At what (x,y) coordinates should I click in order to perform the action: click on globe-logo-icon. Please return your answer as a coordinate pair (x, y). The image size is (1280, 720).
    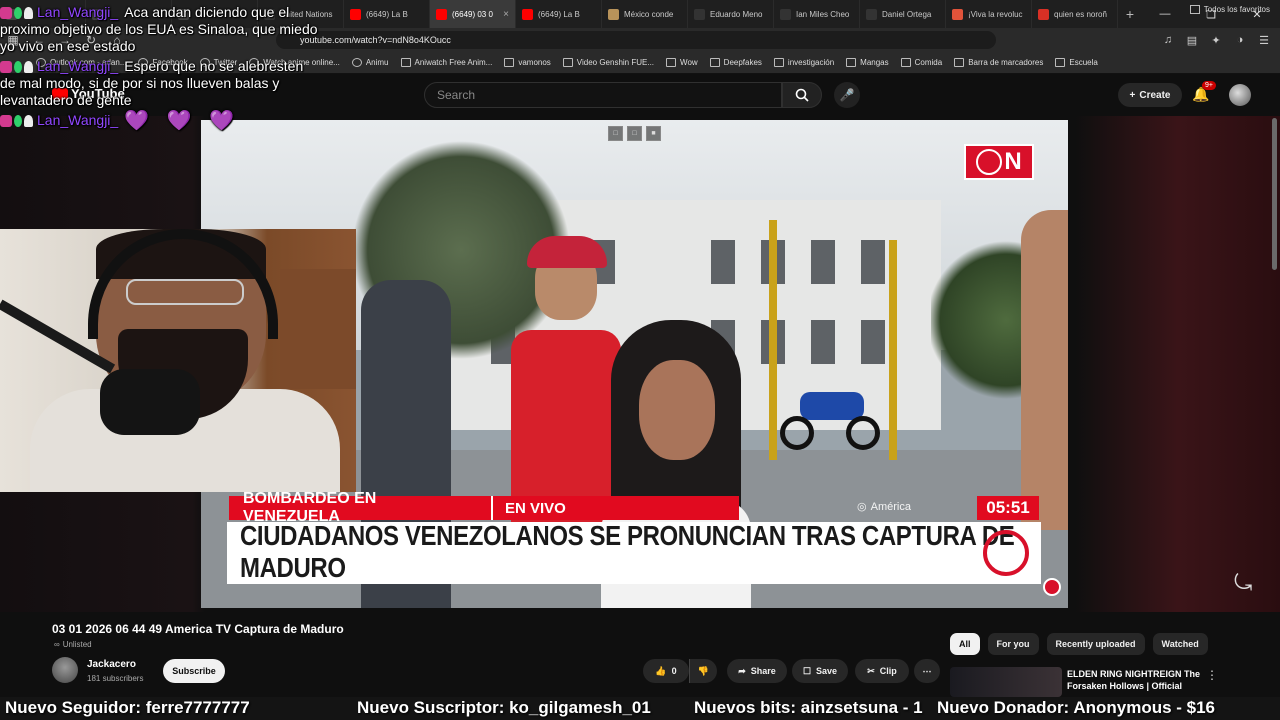
    Looking at the image, I should click on (1006, 553).